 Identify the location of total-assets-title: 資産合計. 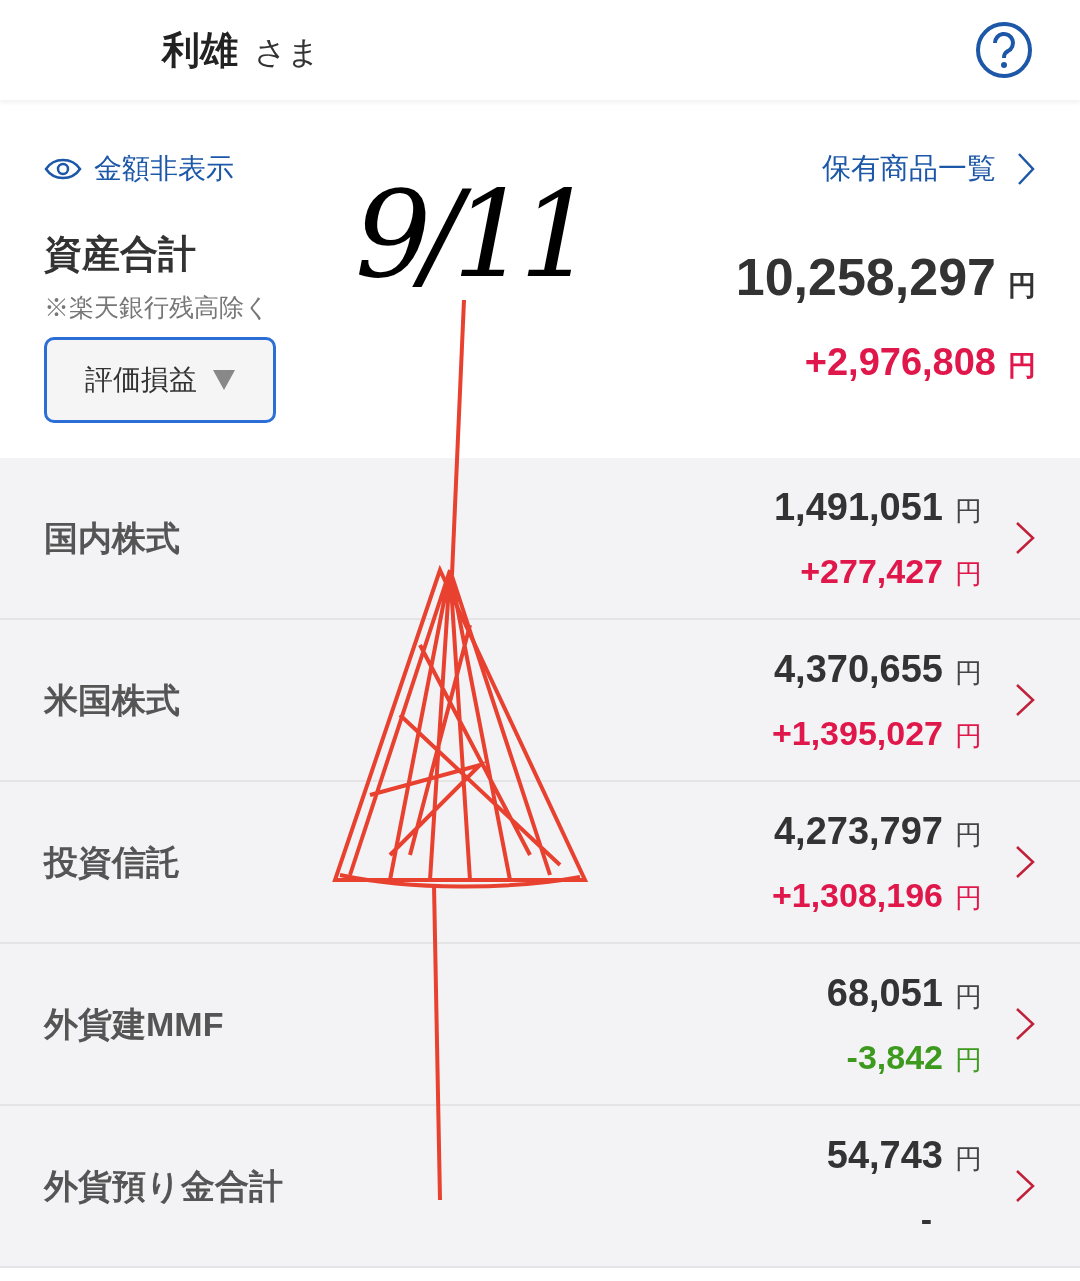
(120, 254).